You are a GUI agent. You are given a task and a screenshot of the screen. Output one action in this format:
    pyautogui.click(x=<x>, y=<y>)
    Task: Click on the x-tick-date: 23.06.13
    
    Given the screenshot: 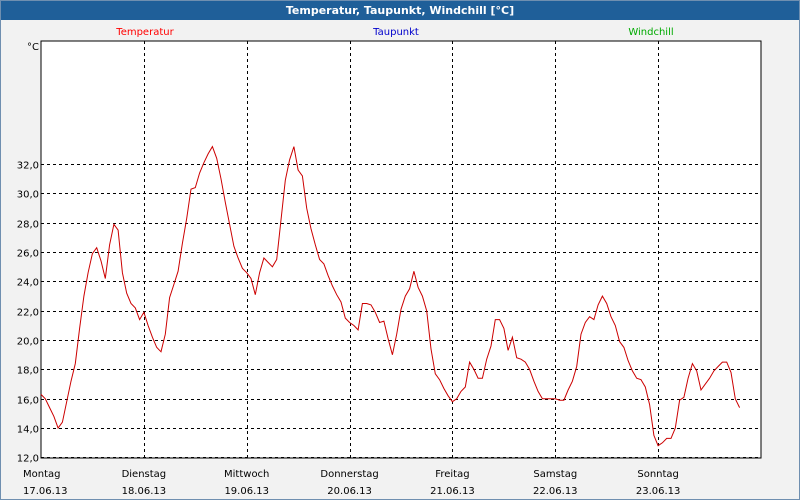 What is the action you would take?
    pyautogui.click(x=658, y=491)
    